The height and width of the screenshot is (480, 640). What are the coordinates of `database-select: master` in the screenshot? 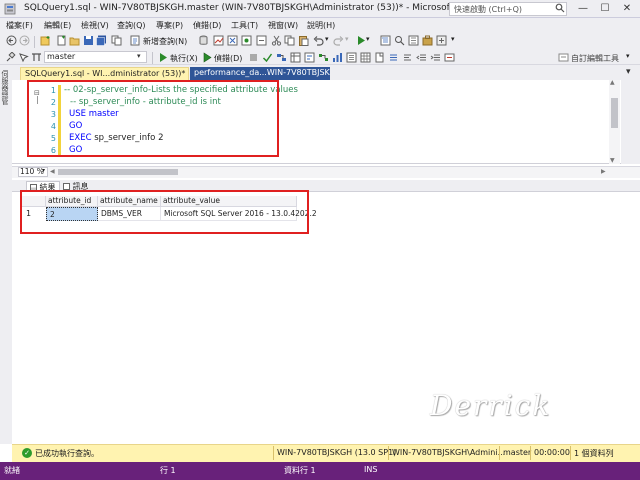 It's located at (95, 57).